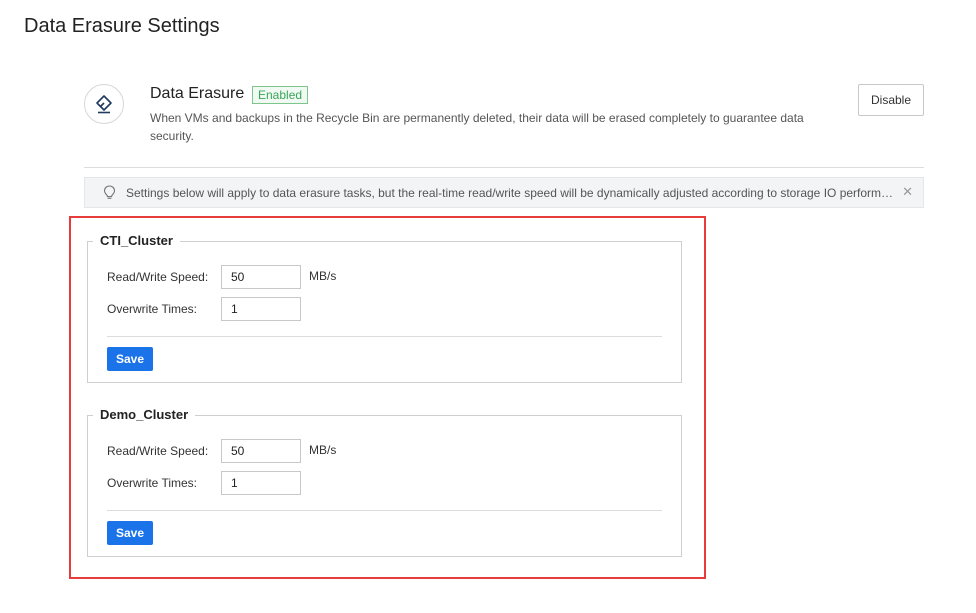 The image size is (976, 613). I want to click on cluster-title: Demo_Cluster, so click(144, 414).